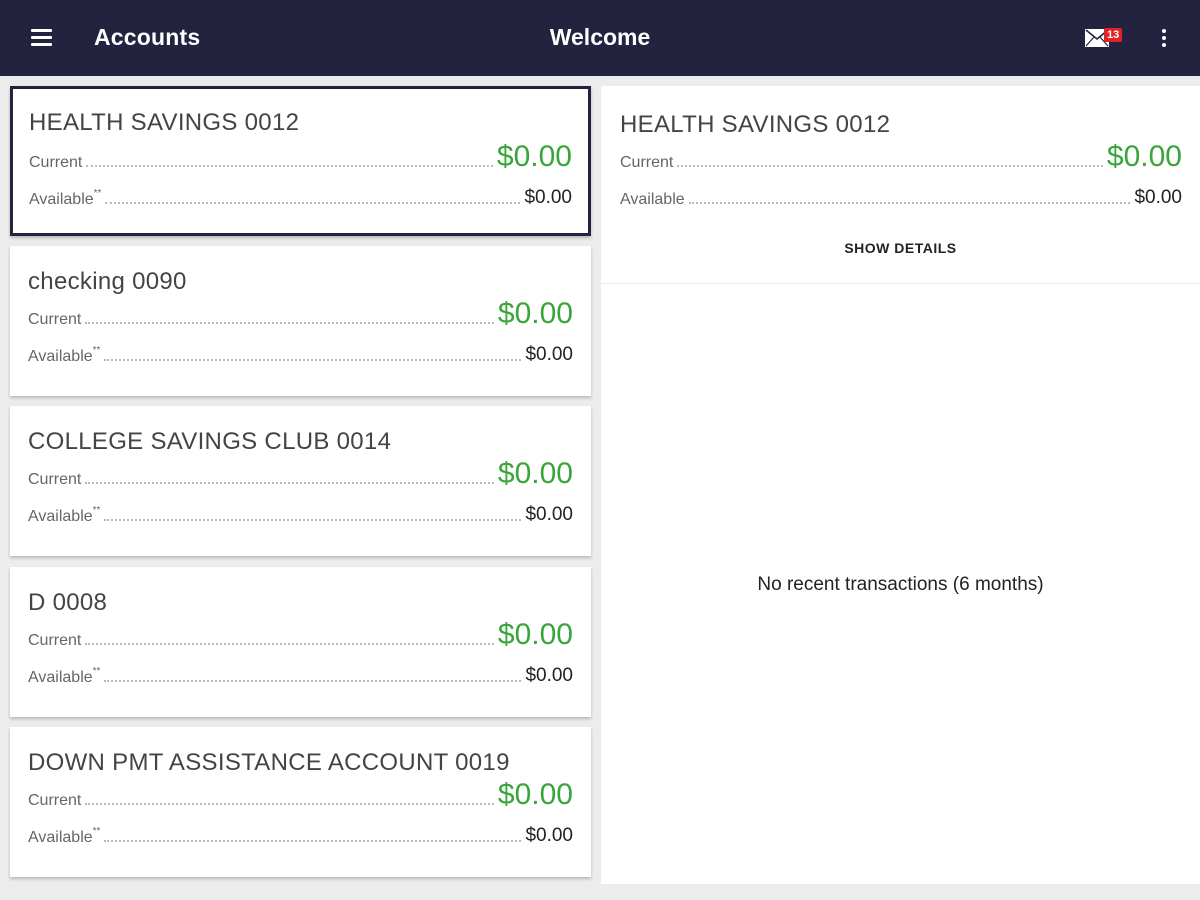  I want to click on available-balance-row: Available $0.00, so click(901, 195).